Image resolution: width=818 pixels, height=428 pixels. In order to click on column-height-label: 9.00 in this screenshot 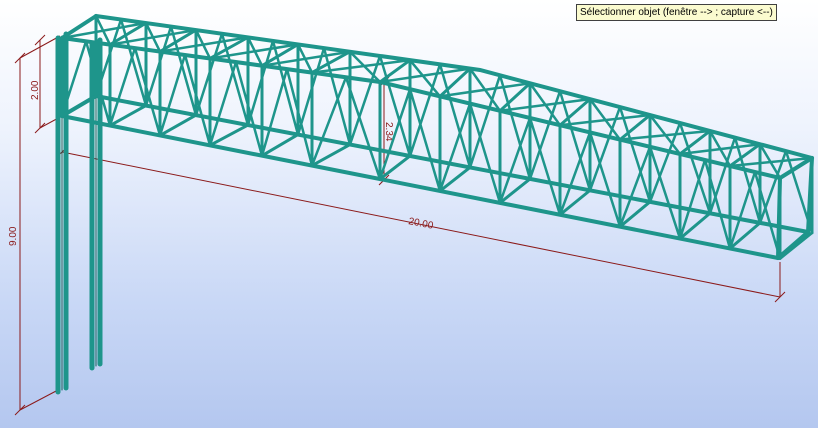, I will do `click(13, 236)`.